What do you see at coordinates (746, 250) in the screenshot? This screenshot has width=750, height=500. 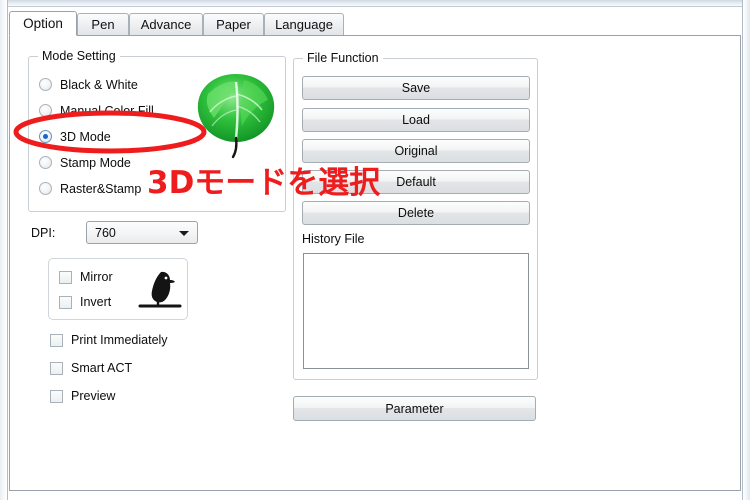 I see `window-right-edge` at bounding box center [746, 250].